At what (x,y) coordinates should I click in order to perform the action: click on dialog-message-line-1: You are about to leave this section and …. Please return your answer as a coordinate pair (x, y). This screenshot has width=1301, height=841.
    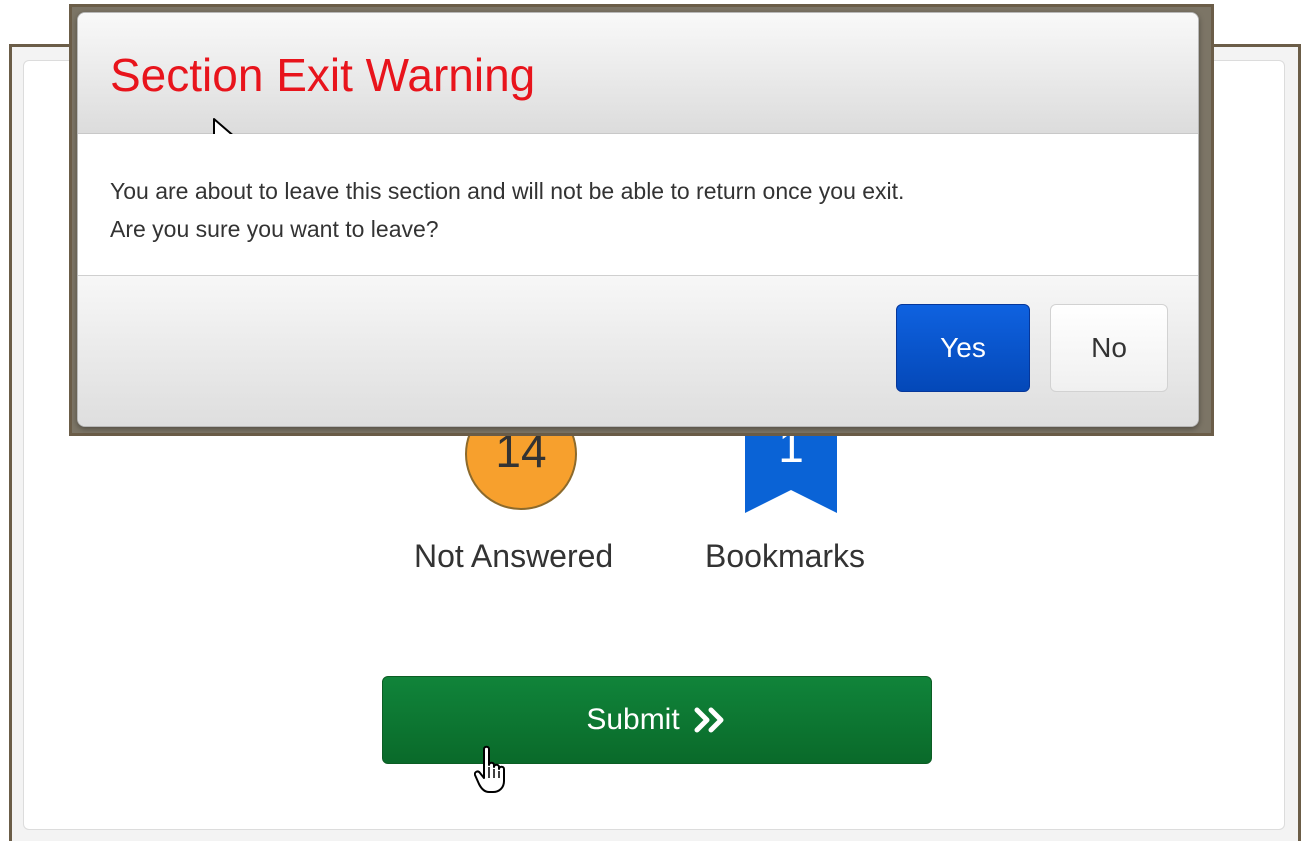
    Looking at the image, I should click on (507, 191).